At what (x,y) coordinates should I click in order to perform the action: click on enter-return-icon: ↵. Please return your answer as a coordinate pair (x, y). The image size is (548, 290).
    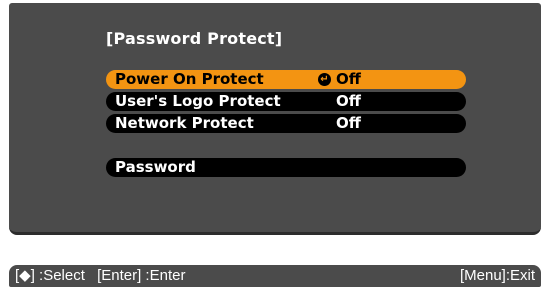
    Looking at the image, I should click on (324, 79).